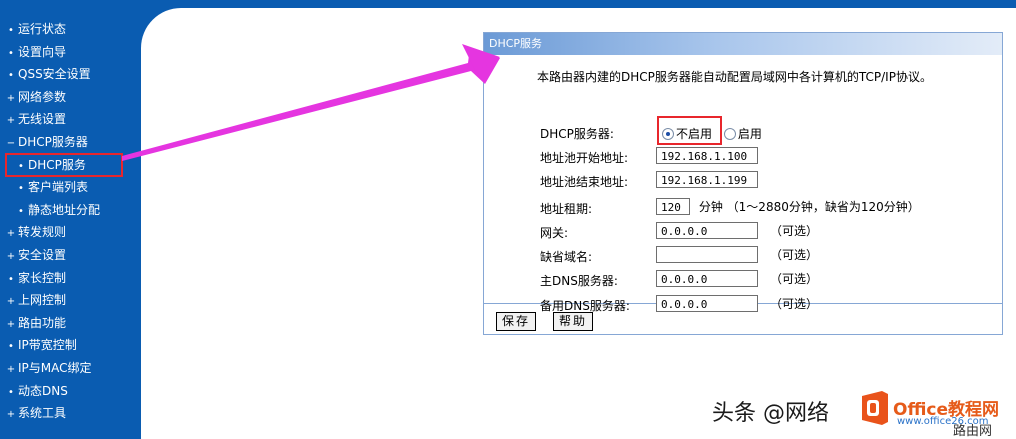 The image size is (1016, 439). What do you see at coordinates (554, 233) in the screenshot?
I see `gateway-label: 网关:` at bounding box center [554, 233].